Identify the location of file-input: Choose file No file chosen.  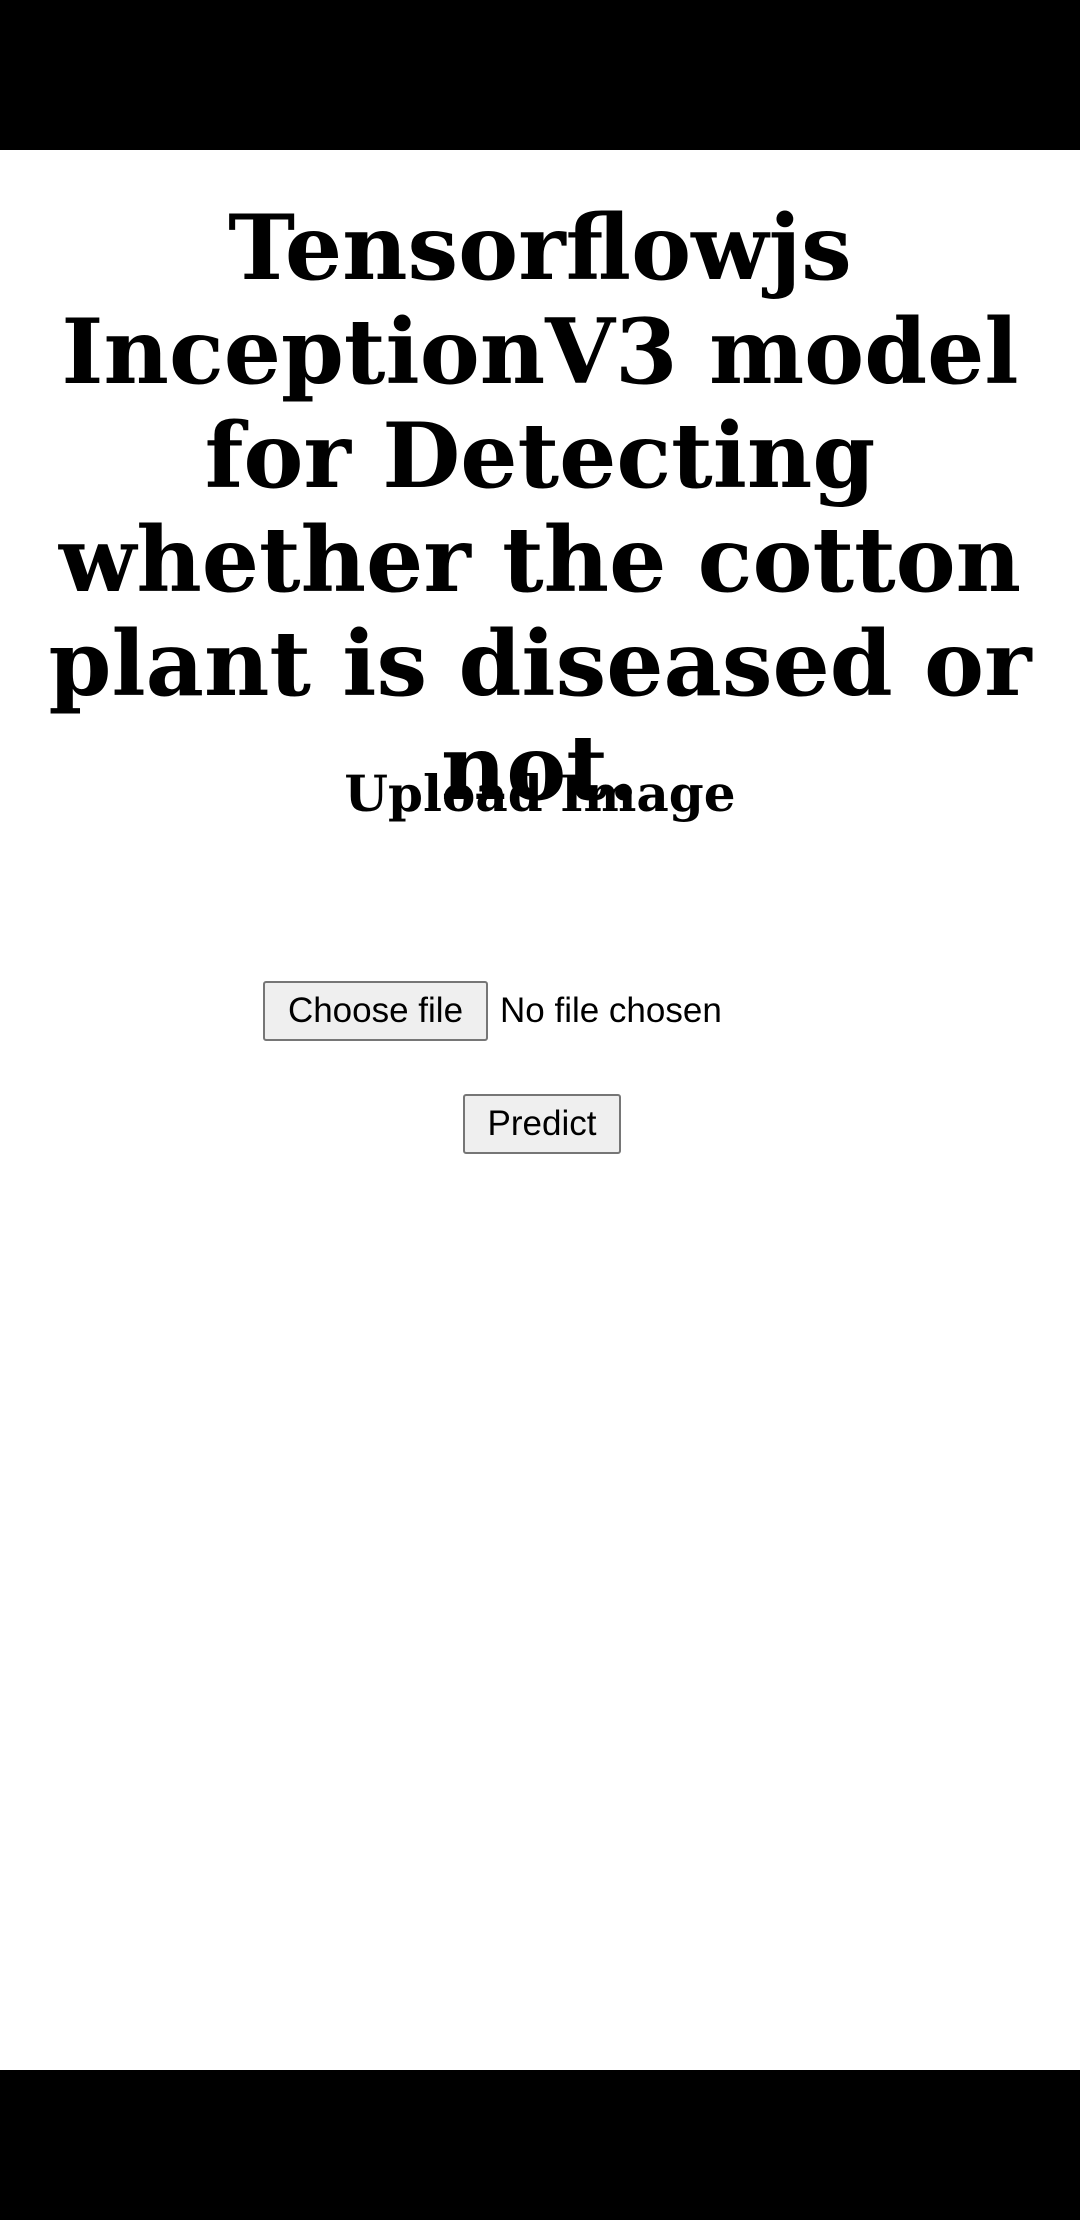
(492, 1011).